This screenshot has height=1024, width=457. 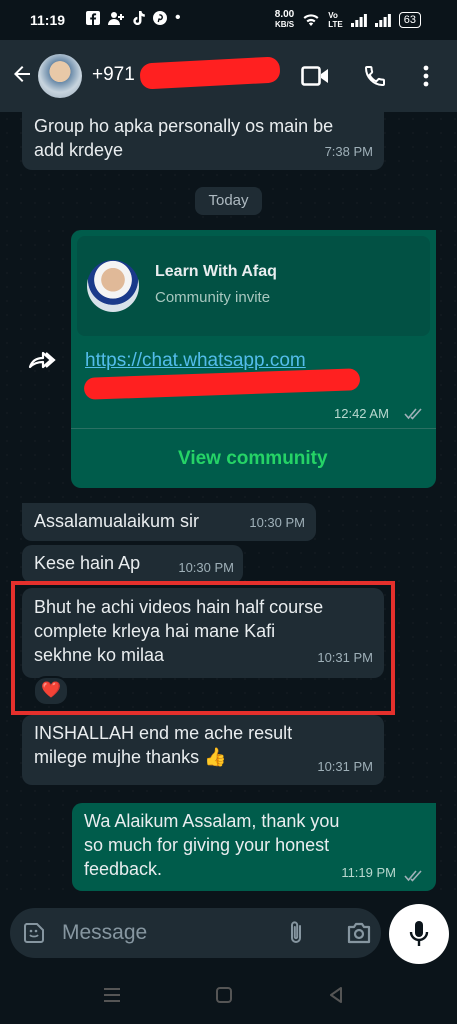 What do you see at coordinates (345, 766) in the screenshot?
I see `message-time: 10:31 PM` at bounding box center [345, 766].